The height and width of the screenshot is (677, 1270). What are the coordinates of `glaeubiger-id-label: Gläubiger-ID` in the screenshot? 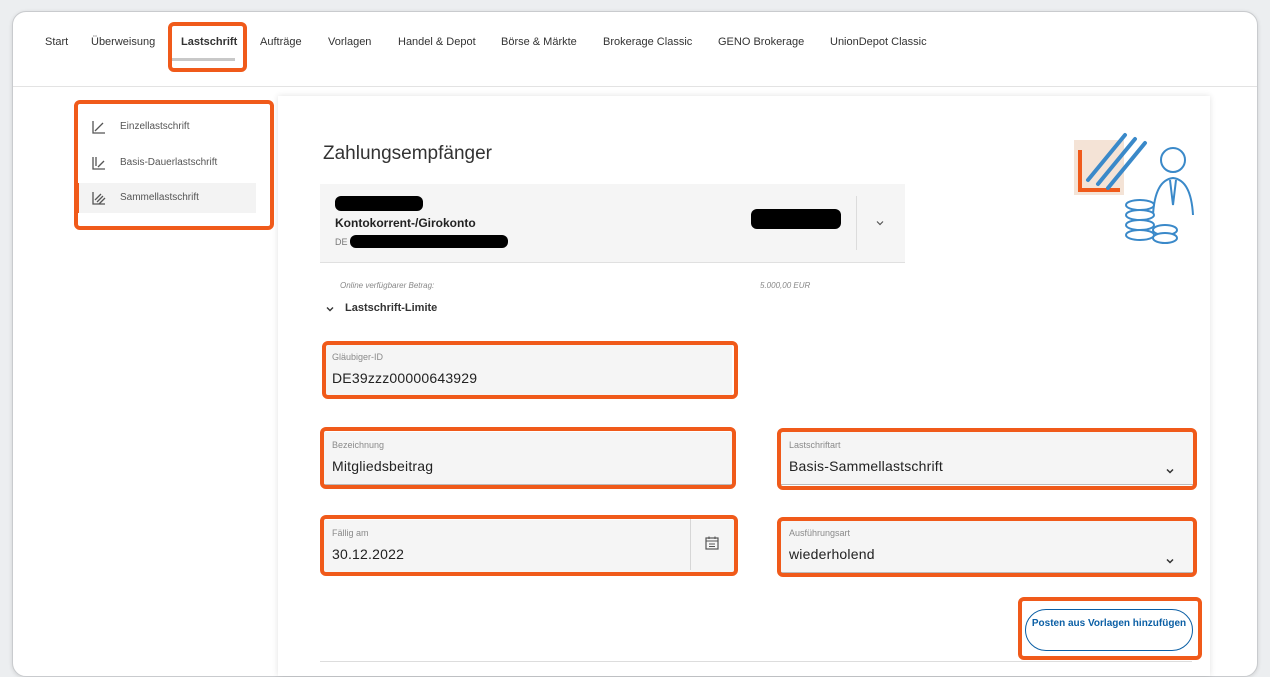 It's located at (358, 357).